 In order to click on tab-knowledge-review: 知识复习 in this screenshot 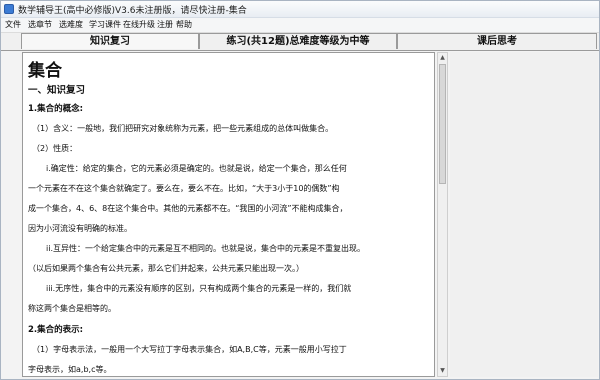, I will do `click(110, 41)`.